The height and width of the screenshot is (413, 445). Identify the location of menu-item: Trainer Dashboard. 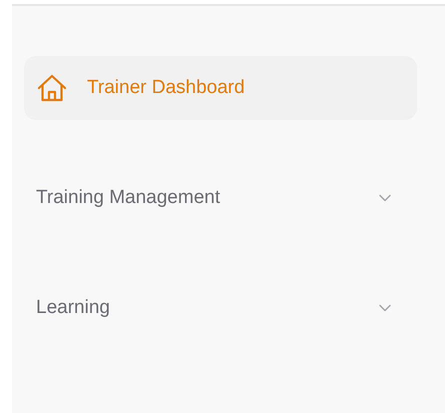
(220, 88).